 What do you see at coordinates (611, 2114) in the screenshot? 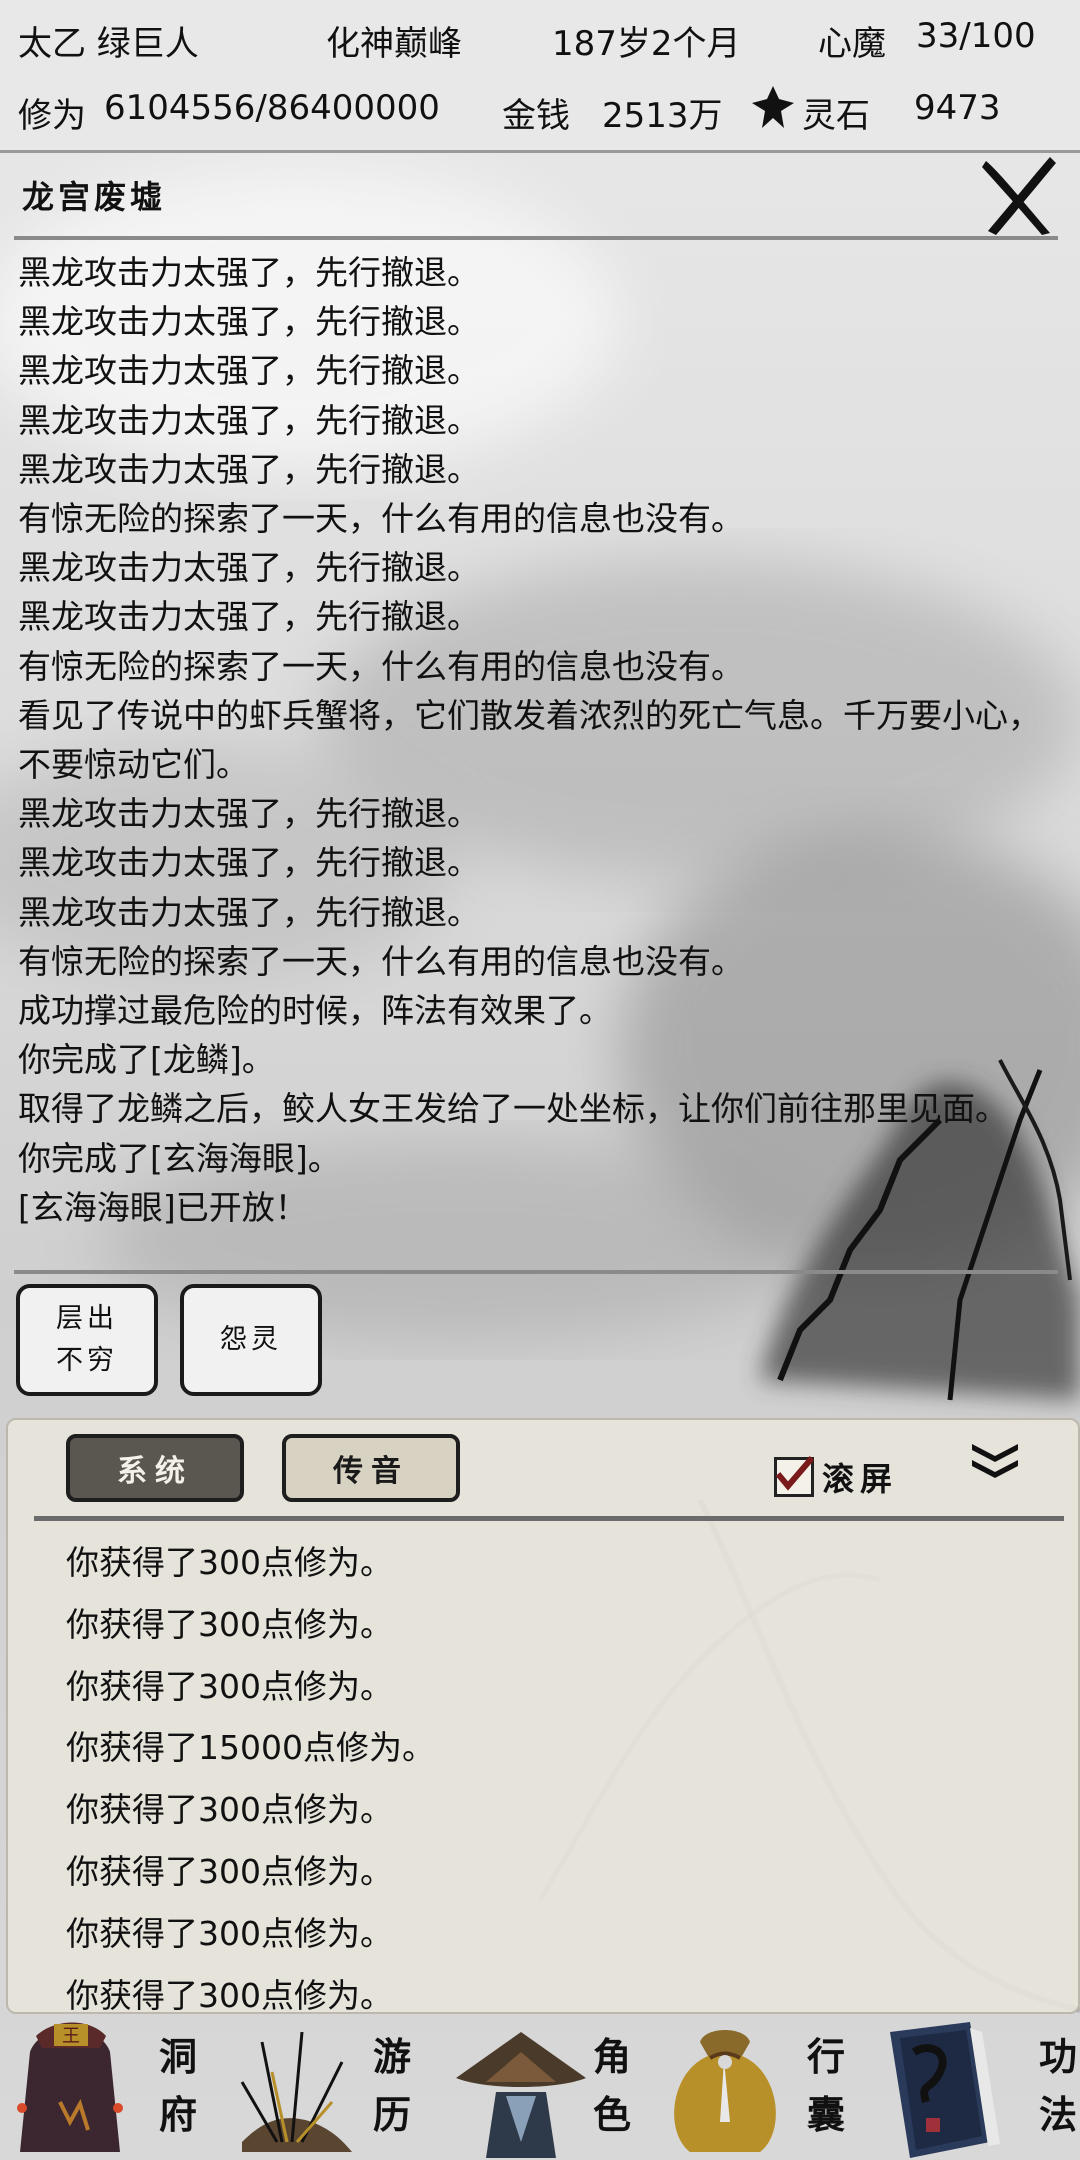
I see `nav-label-char: 色` at bounding box center [611, 2114].